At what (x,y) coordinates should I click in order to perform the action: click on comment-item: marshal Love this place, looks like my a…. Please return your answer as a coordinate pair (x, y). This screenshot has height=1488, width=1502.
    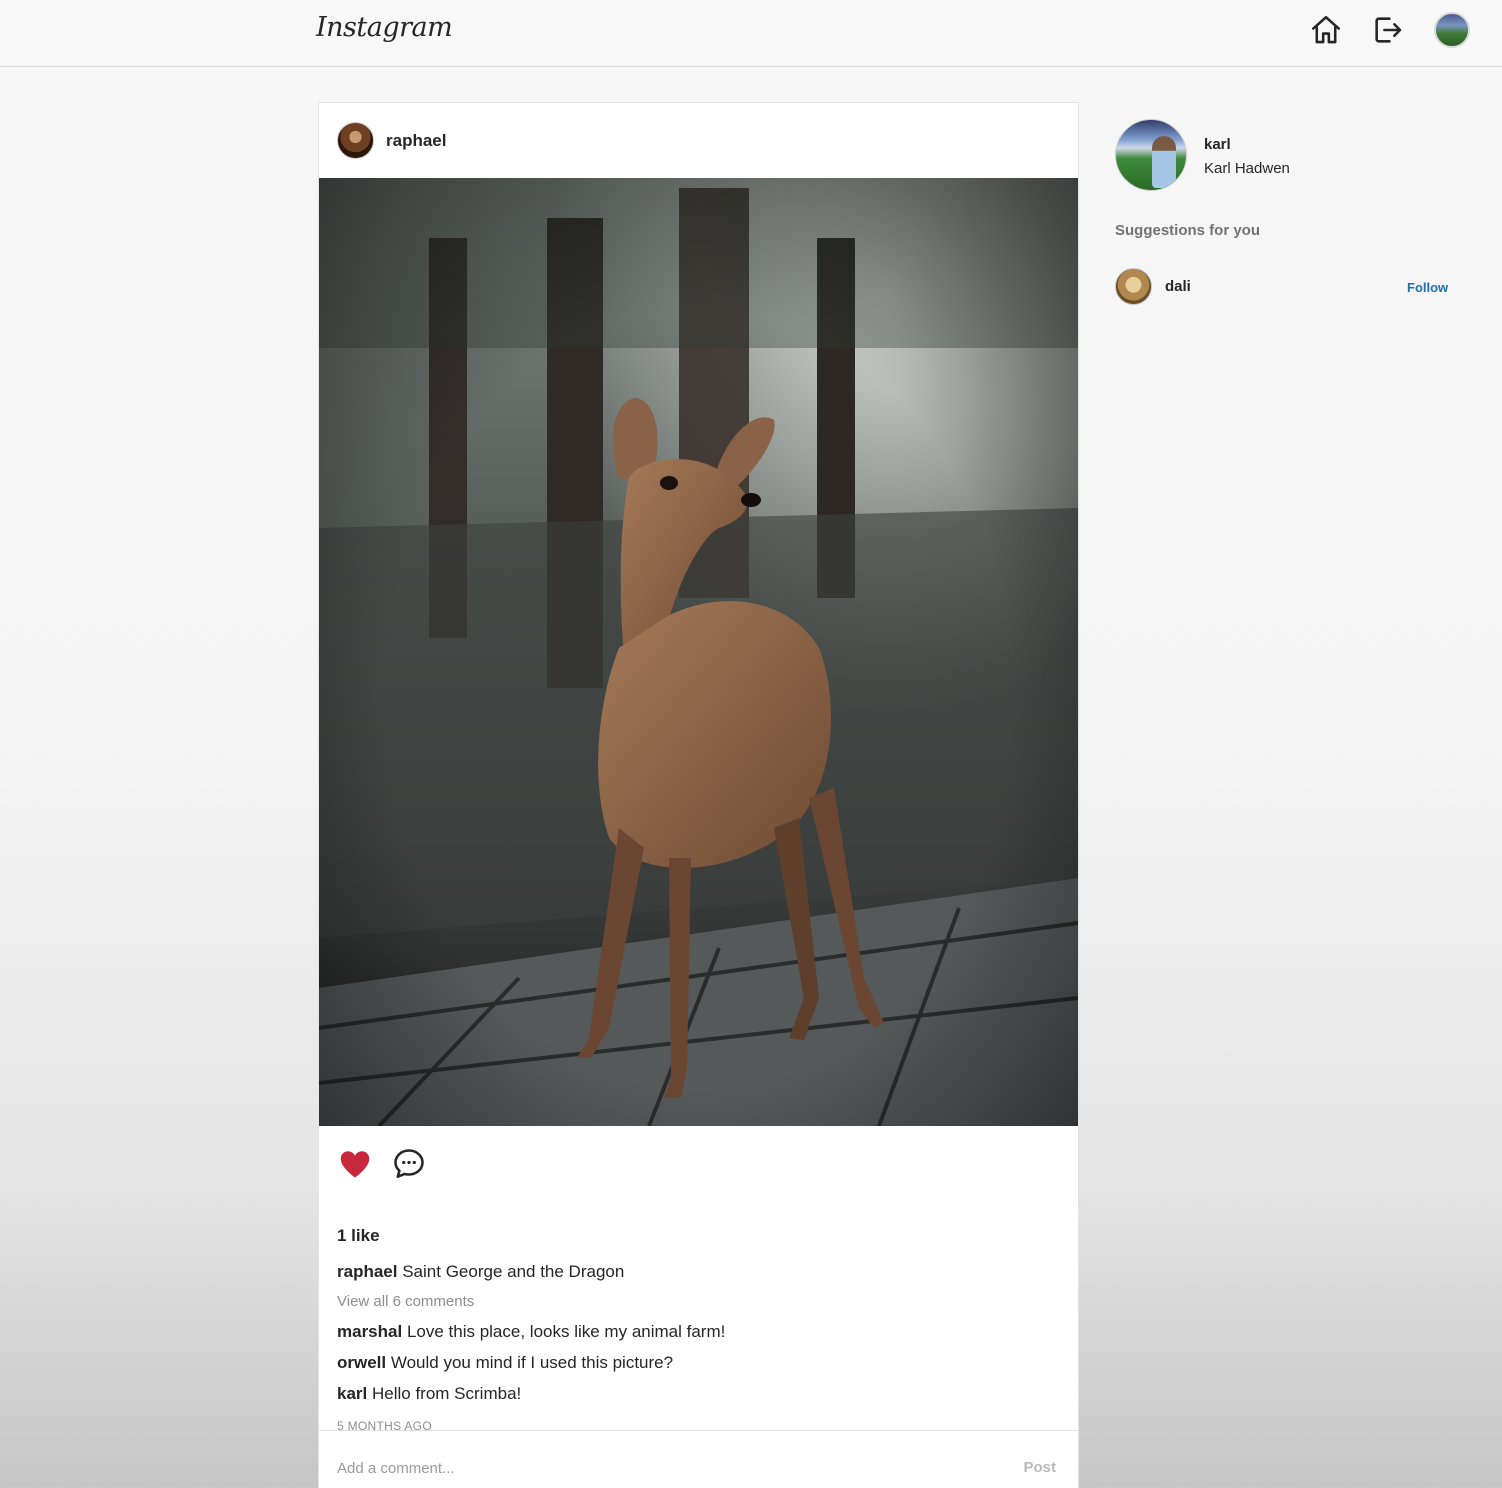
    Looking at the image, I should click on (531, 1332).